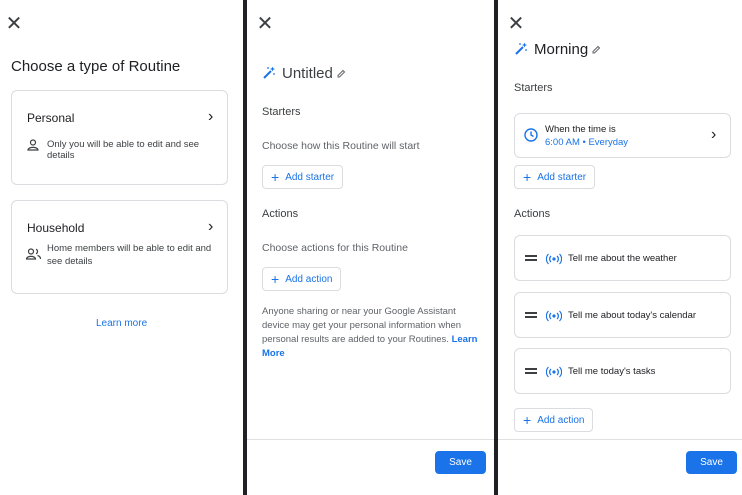 The height and width of the screenshot is (495, 742). Describe the element at coordinates (96, 66) in the screenshot. I see `page-title: Choose a type of Routine` at that location.